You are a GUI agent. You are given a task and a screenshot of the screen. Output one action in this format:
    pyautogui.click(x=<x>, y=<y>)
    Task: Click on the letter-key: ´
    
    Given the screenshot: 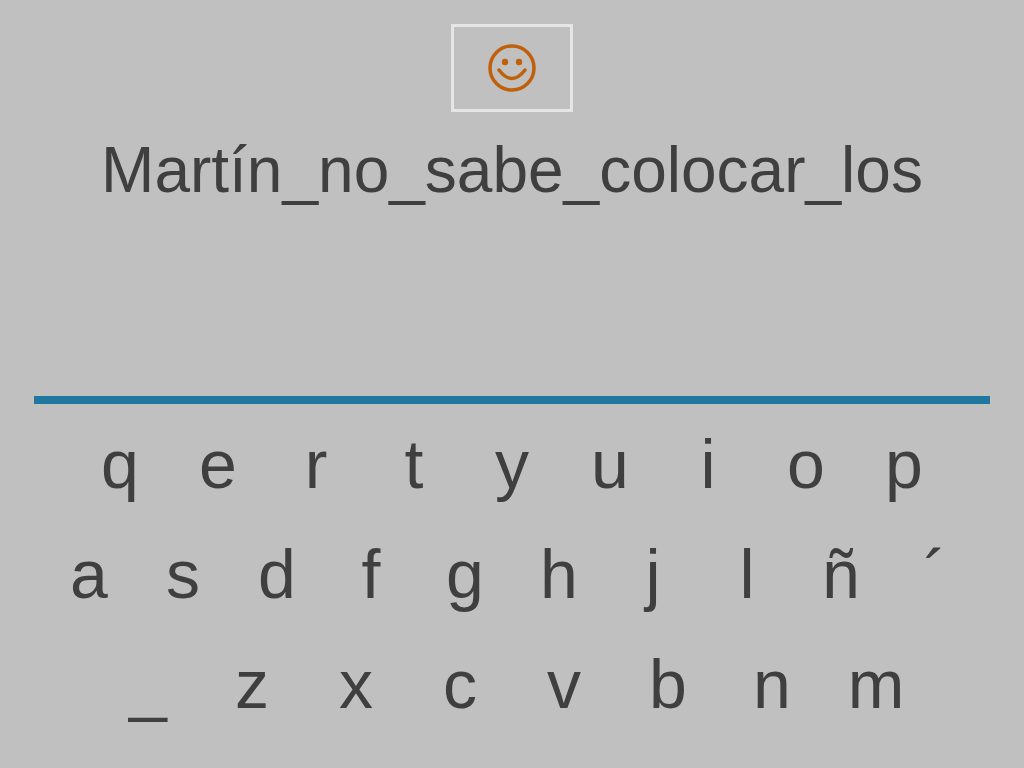 What is the action you would take?
    pyautogui.click(x=935, y=574)
    